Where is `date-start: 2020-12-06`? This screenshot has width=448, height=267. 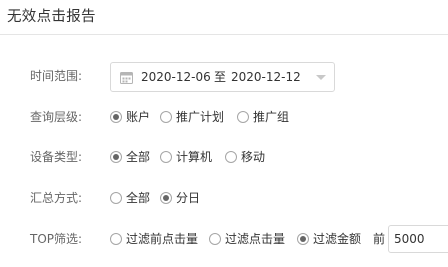
date-start: 2020-12-06 is located at coordinates (176, 77).